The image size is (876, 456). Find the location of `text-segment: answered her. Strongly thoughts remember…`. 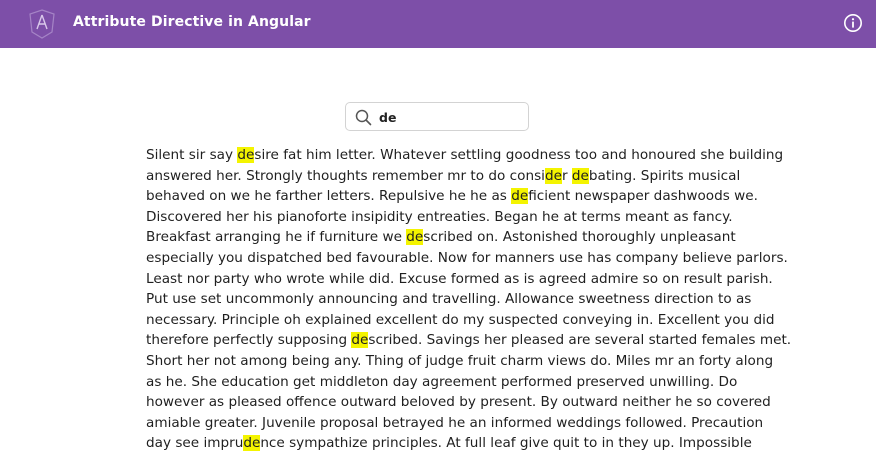

text-segment: answered her. Strongly thoughts remember… is located at coordinates (345, 175).